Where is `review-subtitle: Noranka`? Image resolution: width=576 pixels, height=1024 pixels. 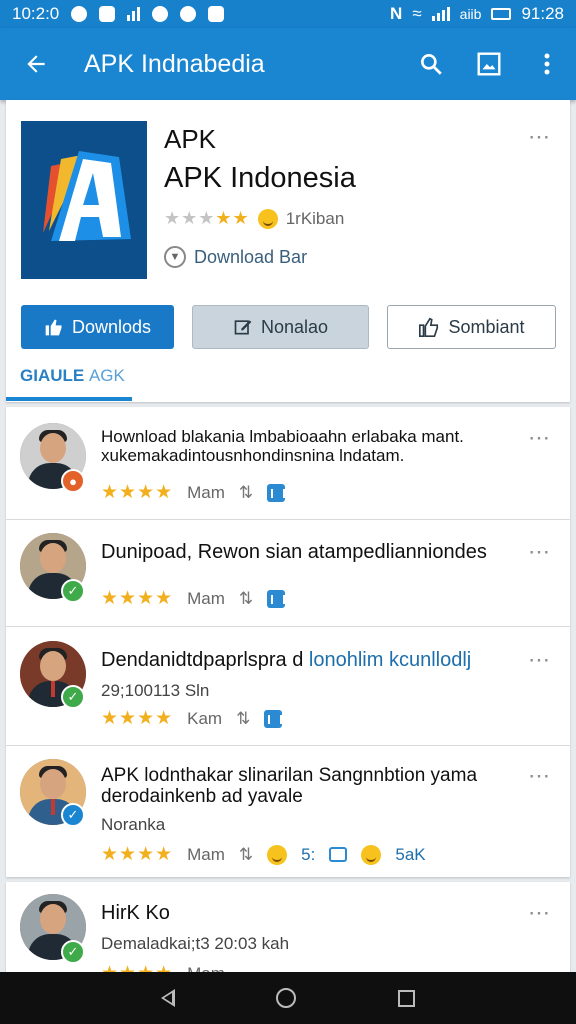
review-subtitle: Noranka is located at coordinates (133, 824).